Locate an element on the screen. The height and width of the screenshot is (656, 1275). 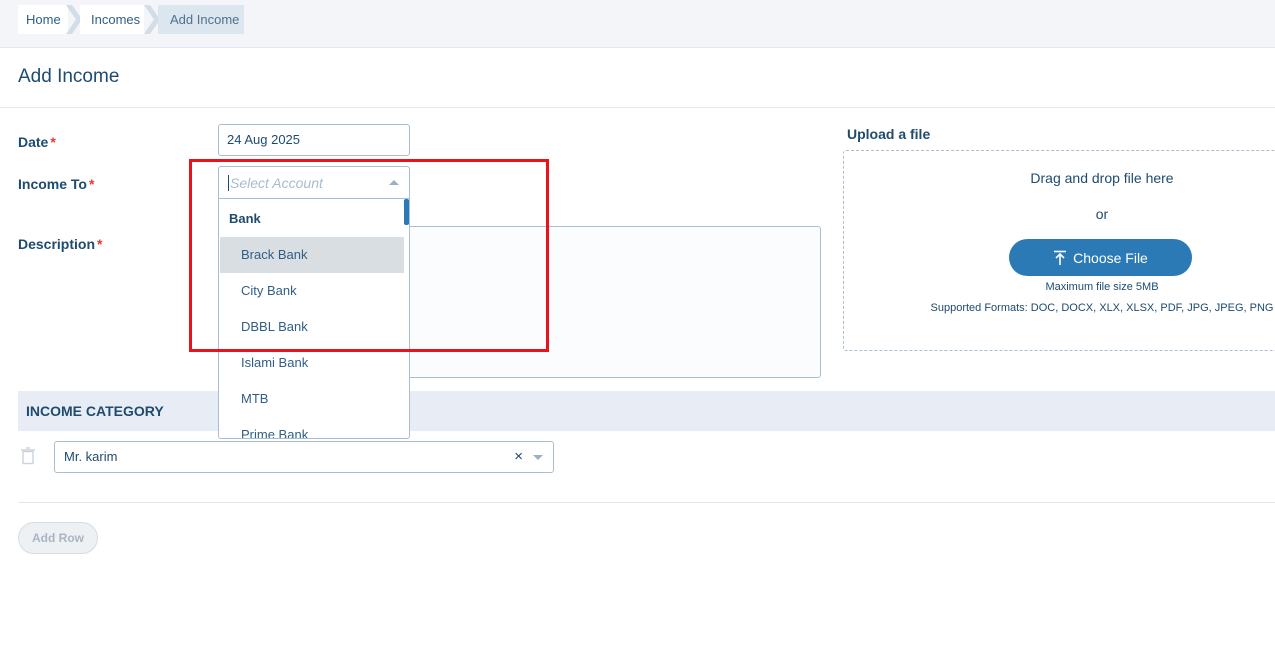
income-category-header: INCOME CATEGORY is located at coordinates (646, 411).